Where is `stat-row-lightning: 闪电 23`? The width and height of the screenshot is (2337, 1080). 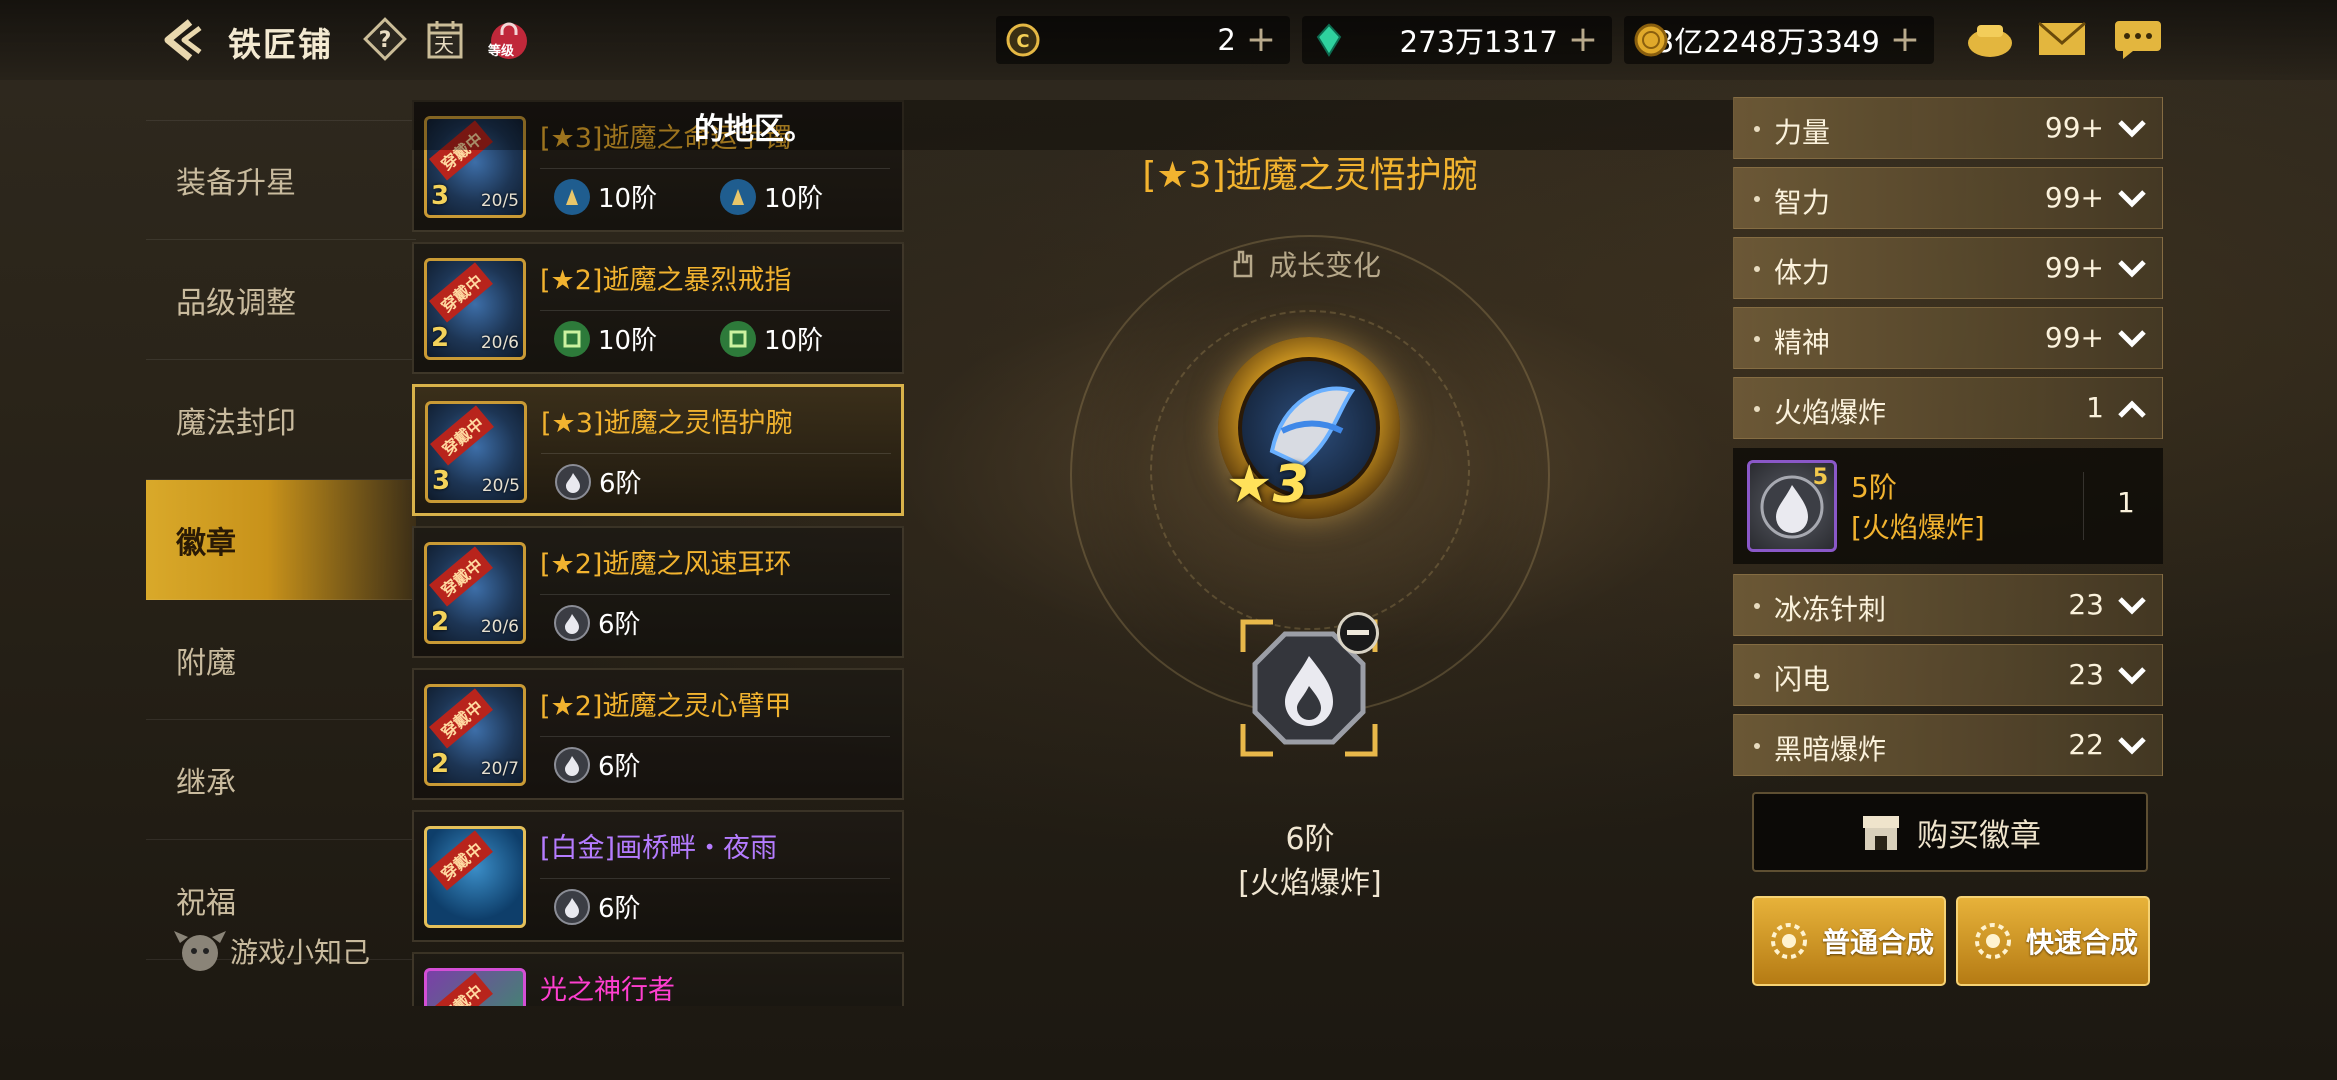
stat-row-lightning: 闪电 23 is located at coordinates (1948, 675).